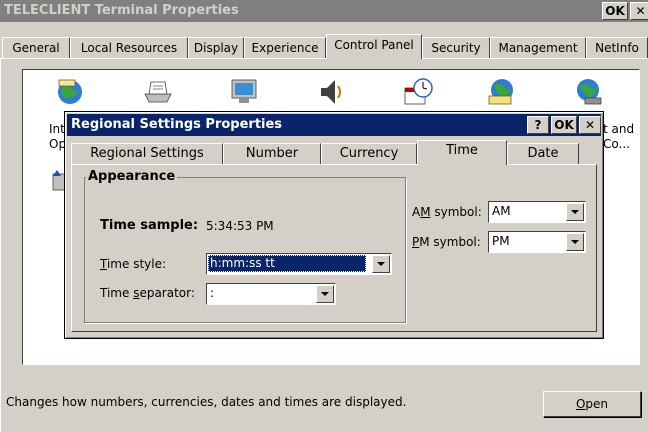 The width and height of the screenshot is (648, 432). What do you see at coordinates (639, 11) in the screenshot?
I see `outer-close-button: ✕` at bounding box center [639, 11].